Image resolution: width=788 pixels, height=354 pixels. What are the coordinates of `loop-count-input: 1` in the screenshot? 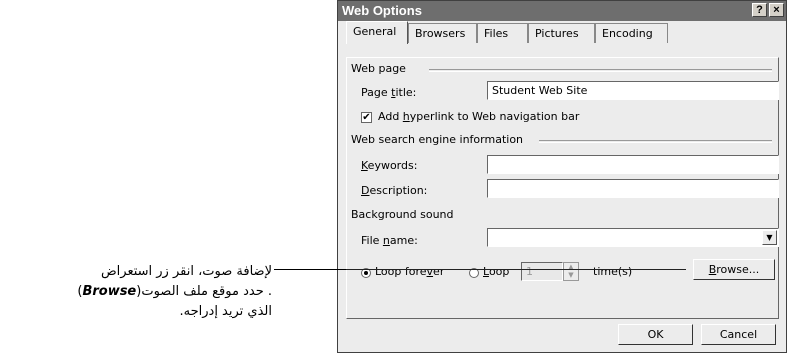 It's located at (542, 271).